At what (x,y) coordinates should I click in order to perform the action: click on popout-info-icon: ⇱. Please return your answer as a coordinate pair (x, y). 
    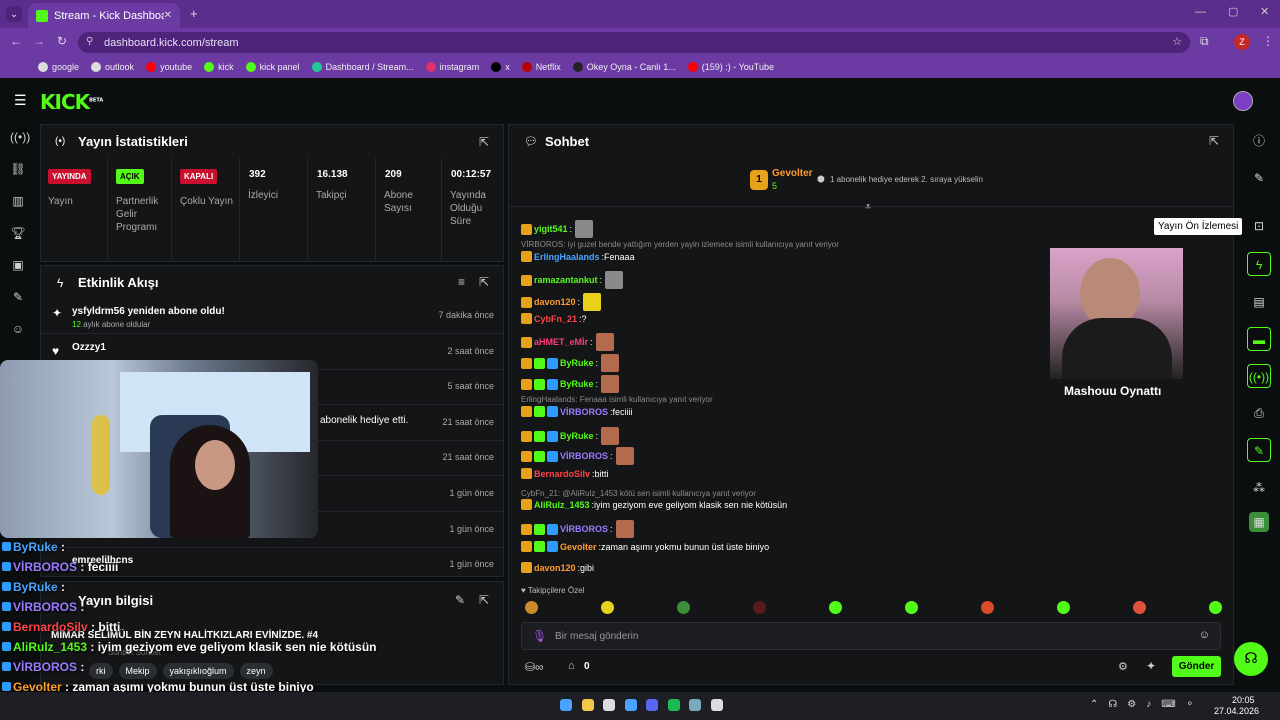
    Looking at the image, I should click on (484, 600).